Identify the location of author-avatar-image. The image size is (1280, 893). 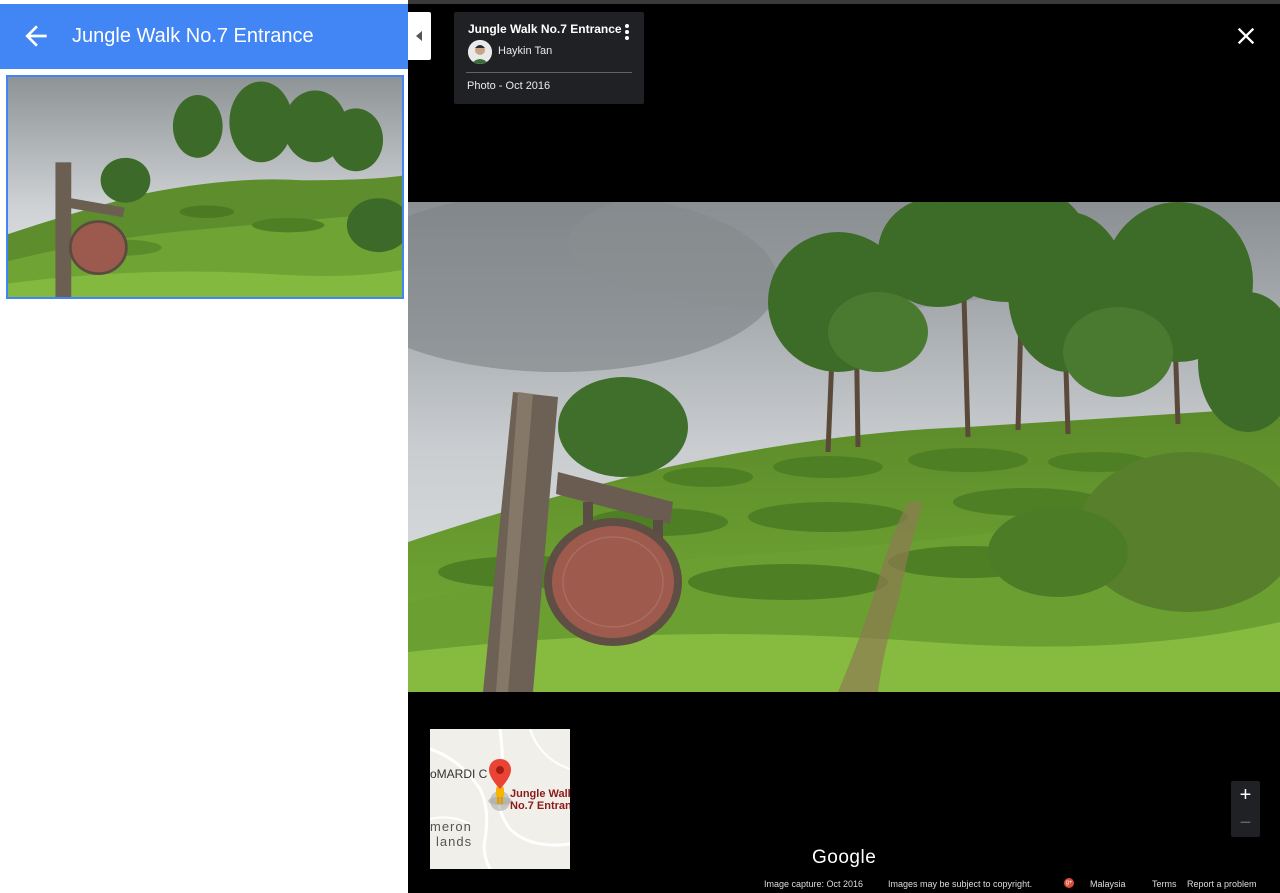
(480, 52).